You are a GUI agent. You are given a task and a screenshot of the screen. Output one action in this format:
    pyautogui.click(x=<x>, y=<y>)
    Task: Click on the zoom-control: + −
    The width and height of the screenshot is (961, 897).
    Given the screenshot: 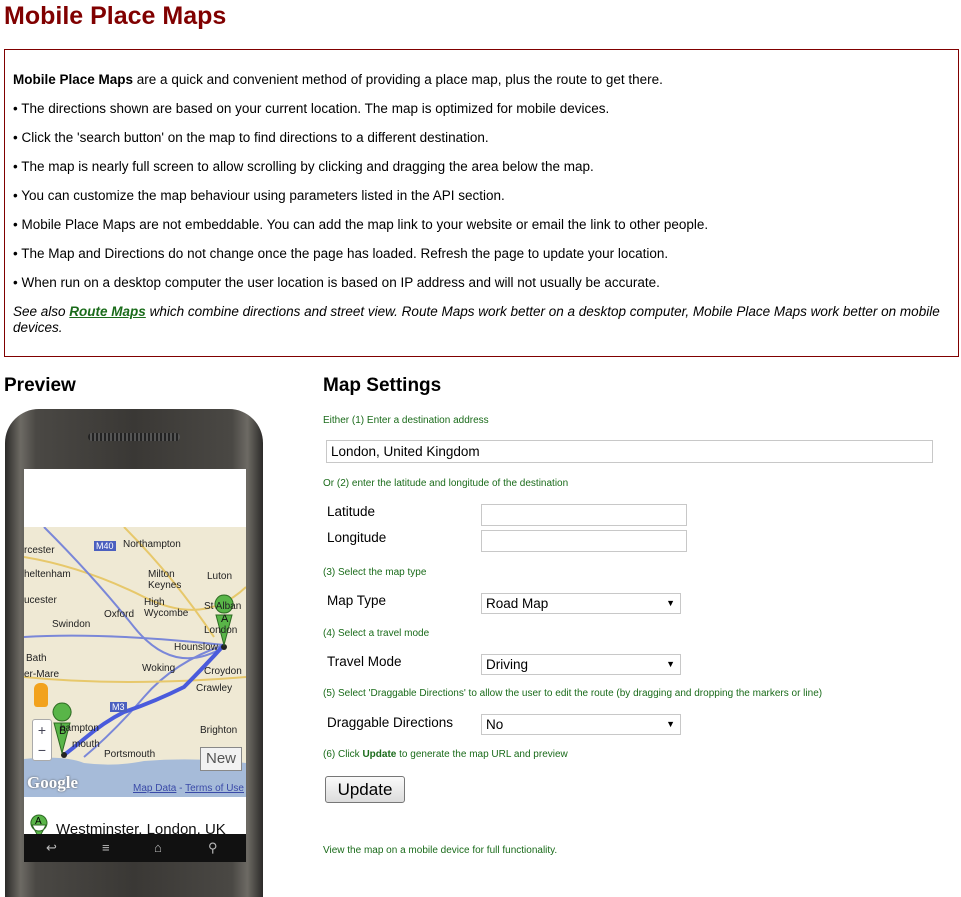 What is the action you would take?
    pyautogui.click(x=42, y=740)
    